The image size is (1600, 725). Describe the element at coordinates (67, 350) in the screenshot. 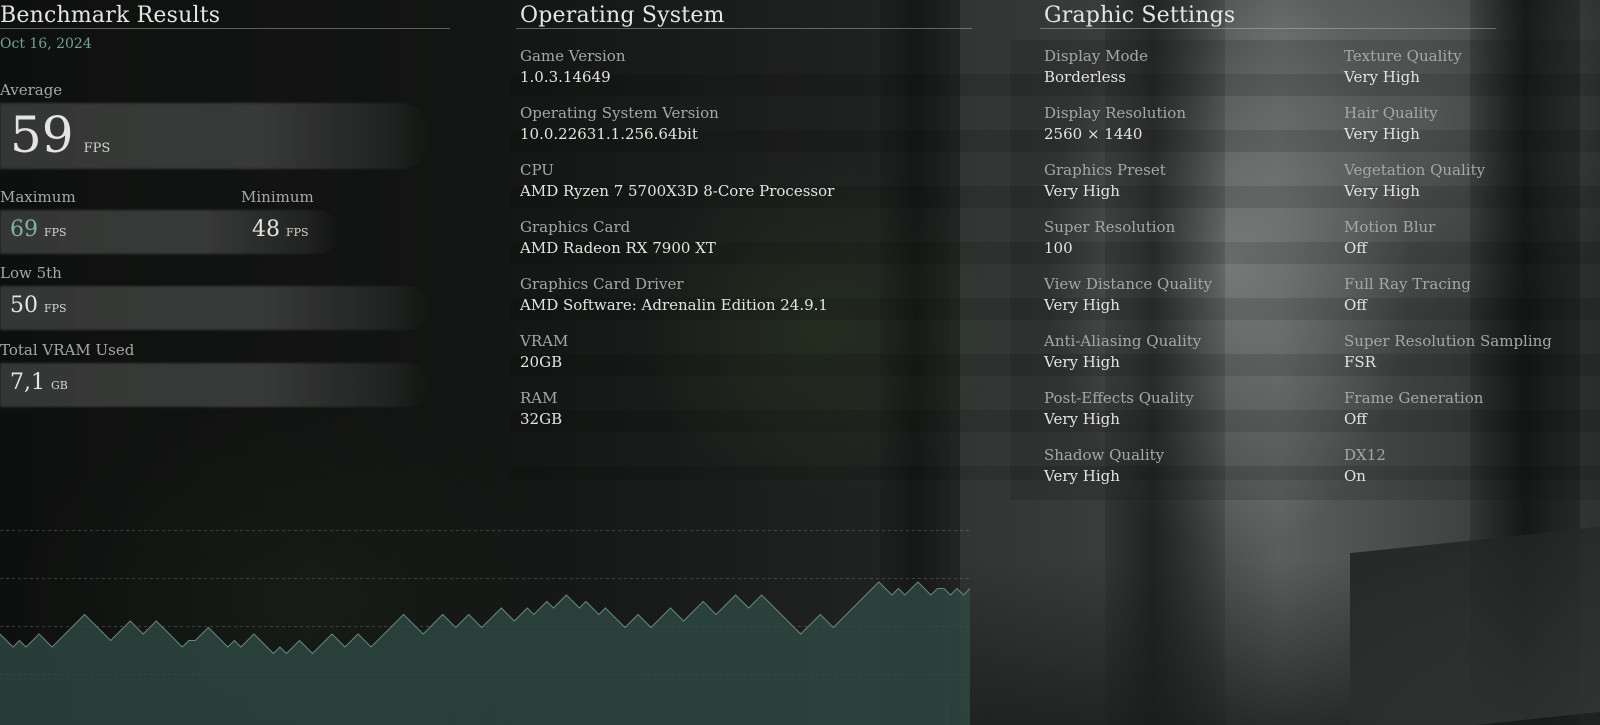

I see `vram-used-label: Total VRAM Used` at that location.